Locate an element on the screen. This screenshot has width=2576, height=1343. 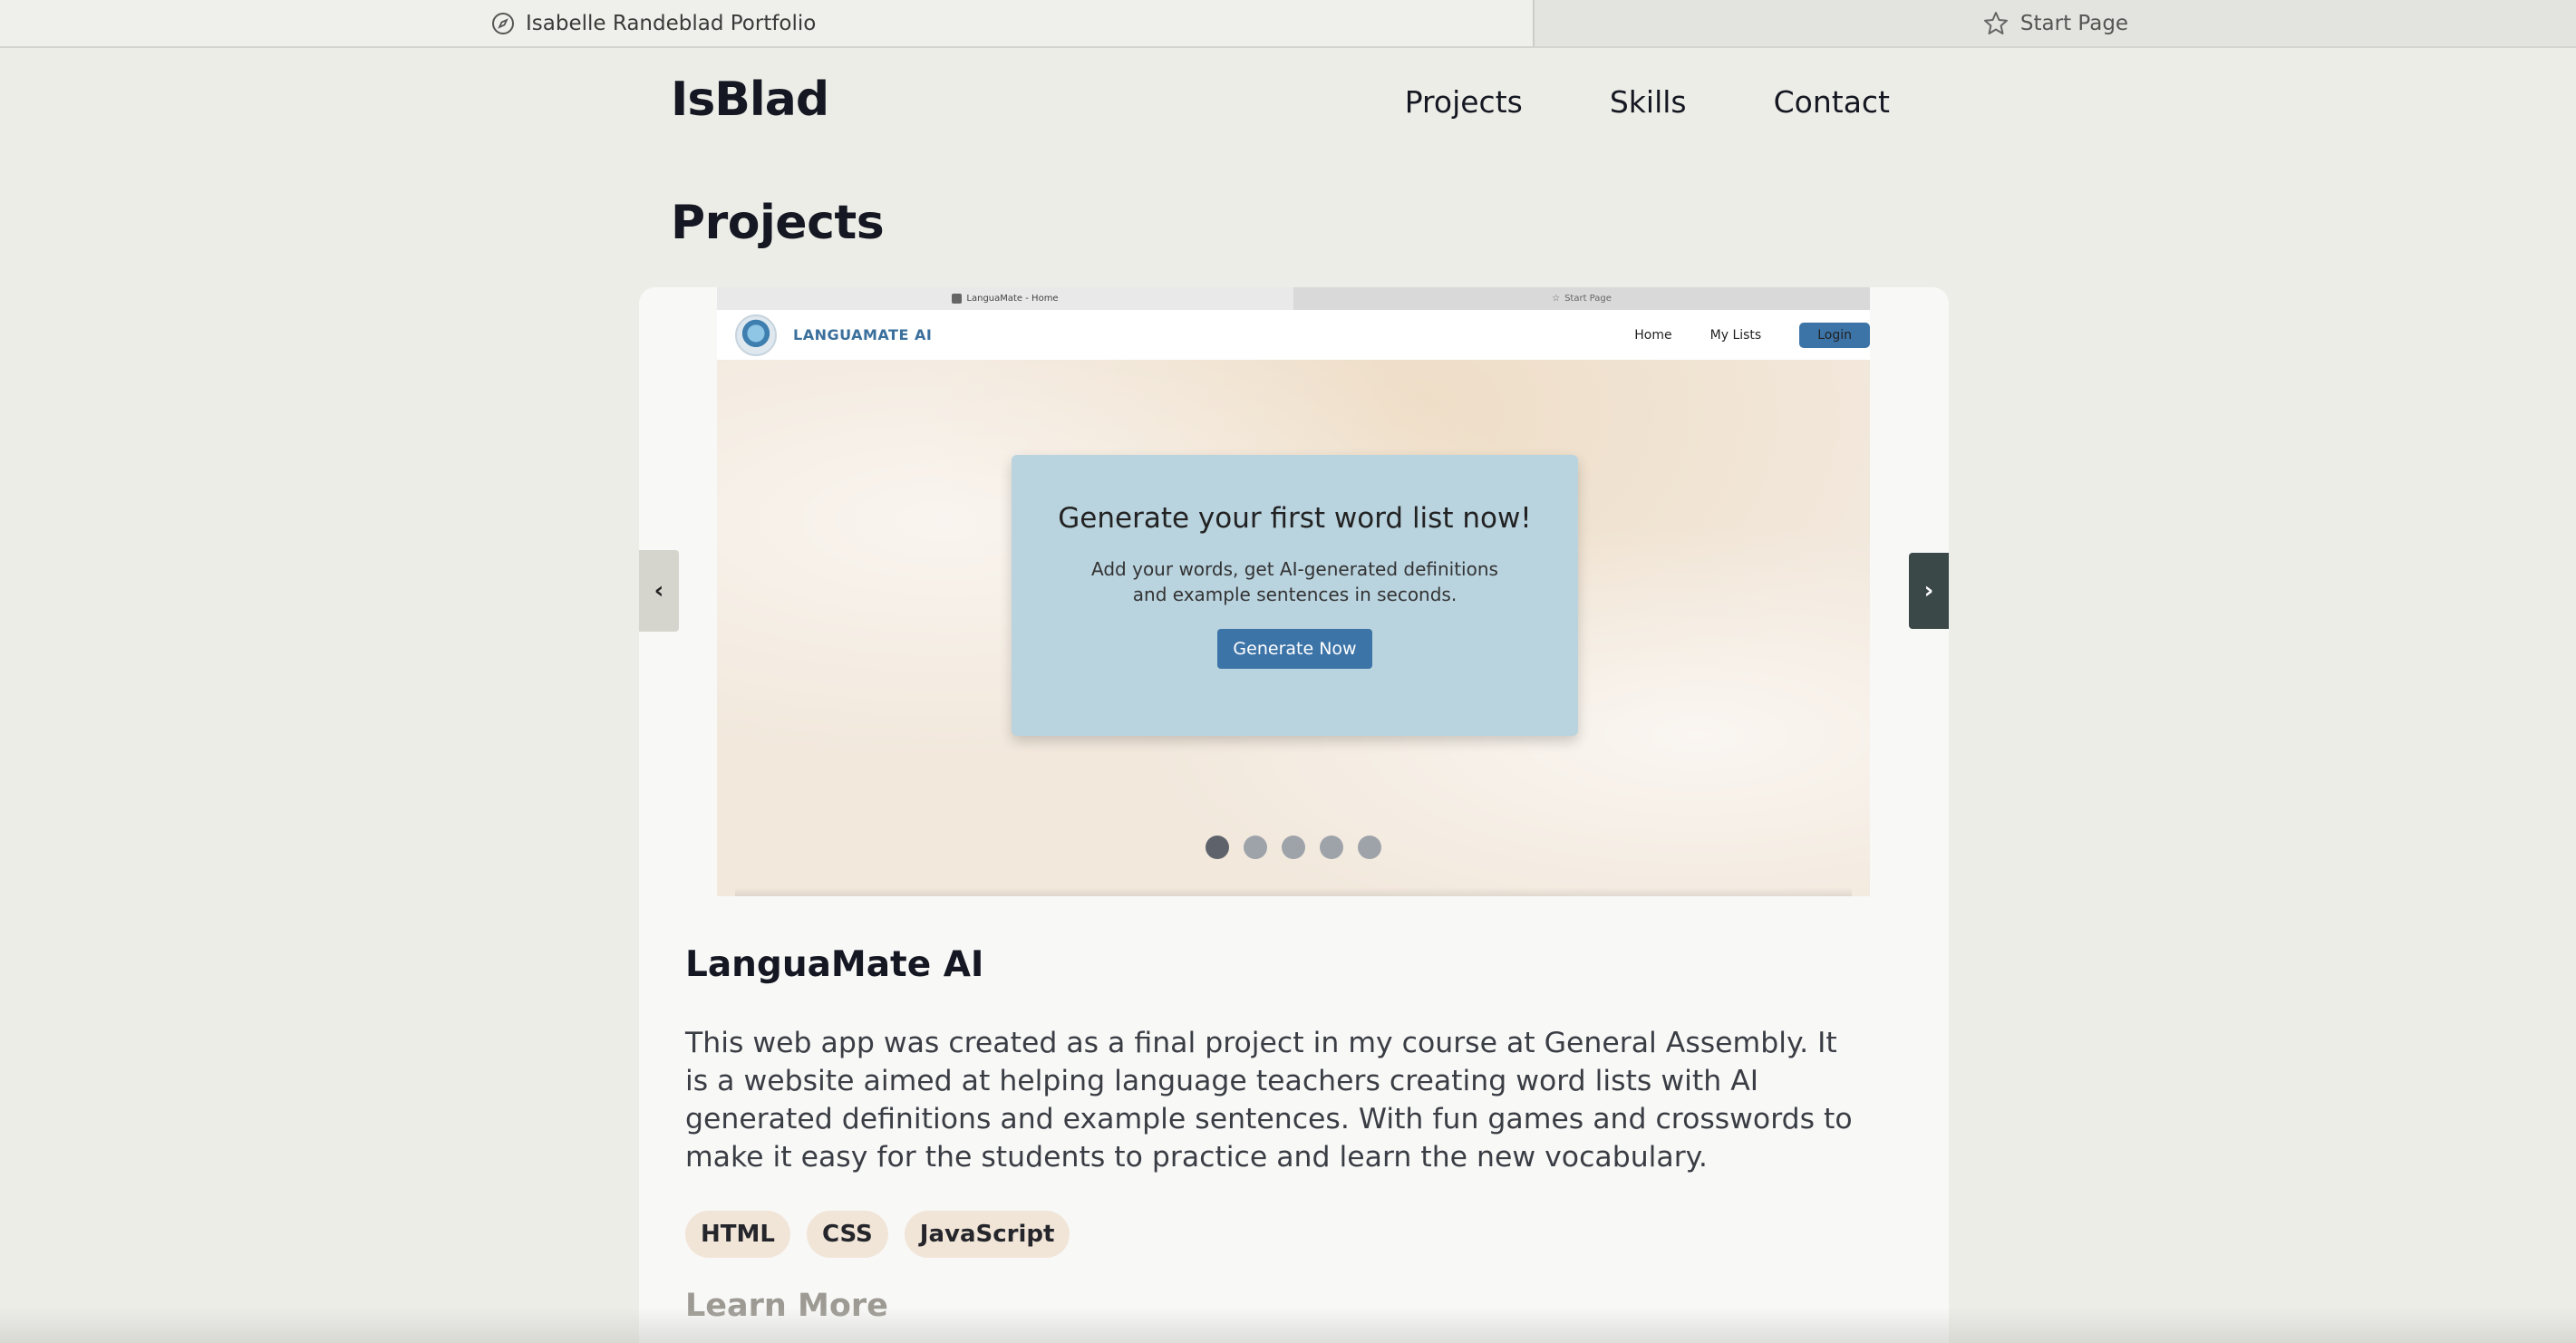
tab-label: Isabelle Randeblad Portfolio is located at coordinates (671, 23).